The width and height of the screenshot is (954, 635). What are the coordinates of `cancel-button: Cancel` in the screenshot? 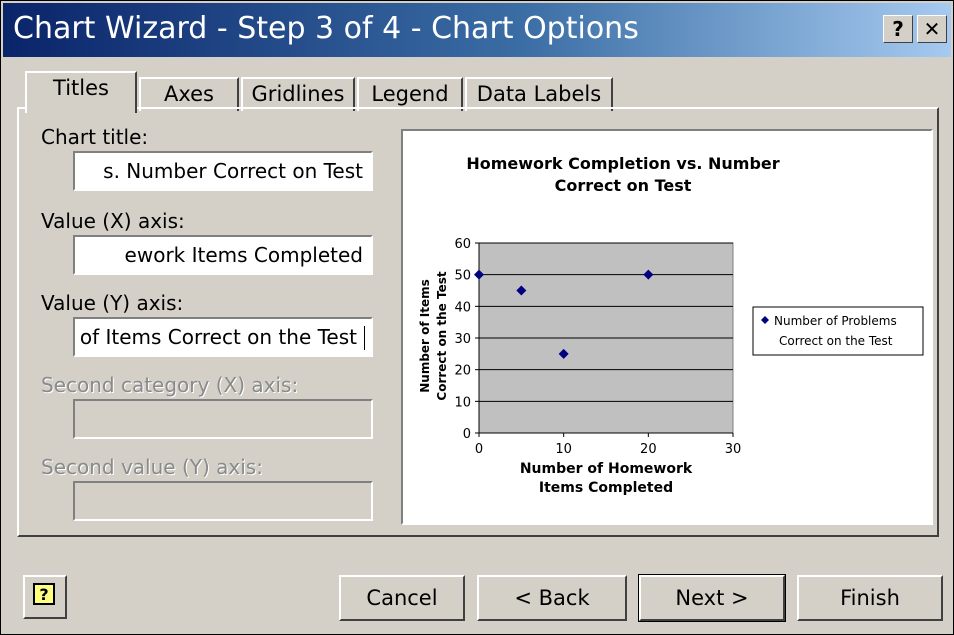 It's located at (402, 598).